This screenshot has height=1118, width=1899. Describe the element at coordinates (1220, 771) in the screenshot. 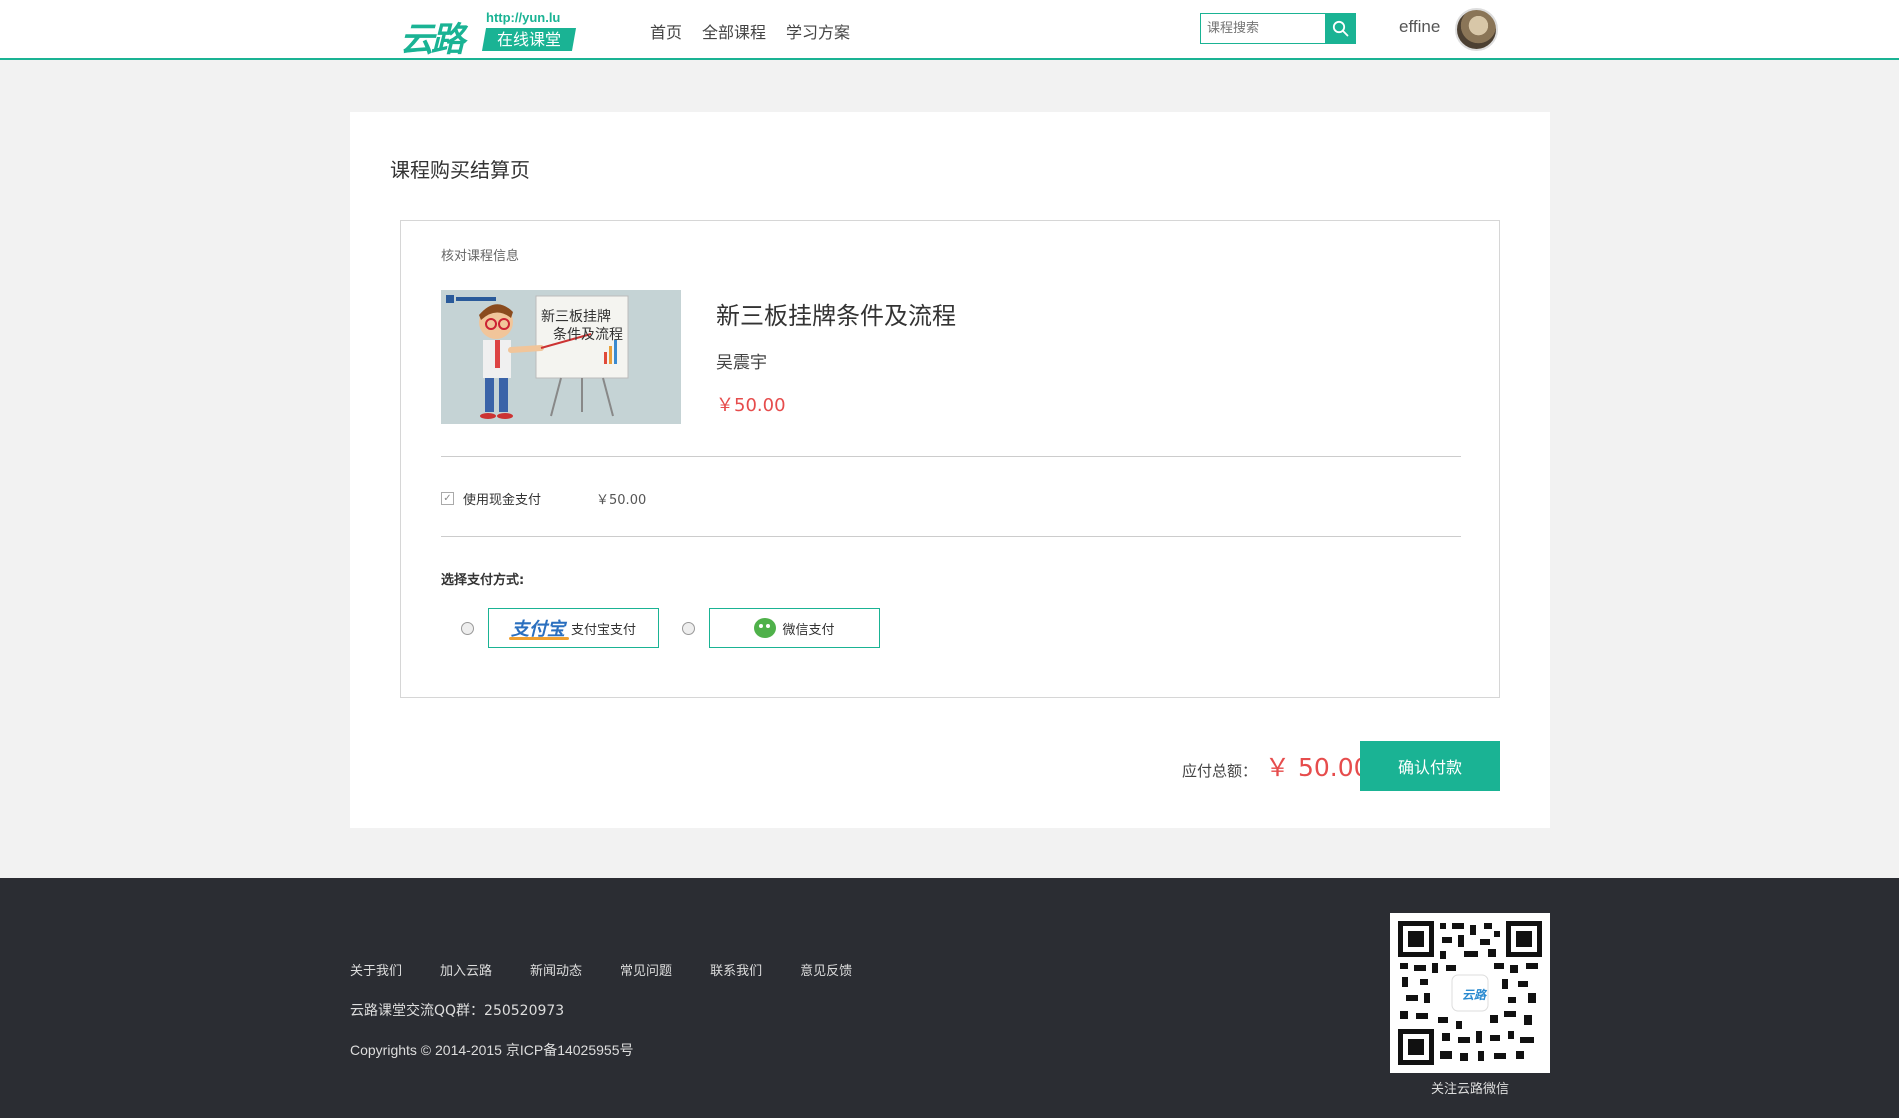

I see `total-label: 应付总额：` at that location.